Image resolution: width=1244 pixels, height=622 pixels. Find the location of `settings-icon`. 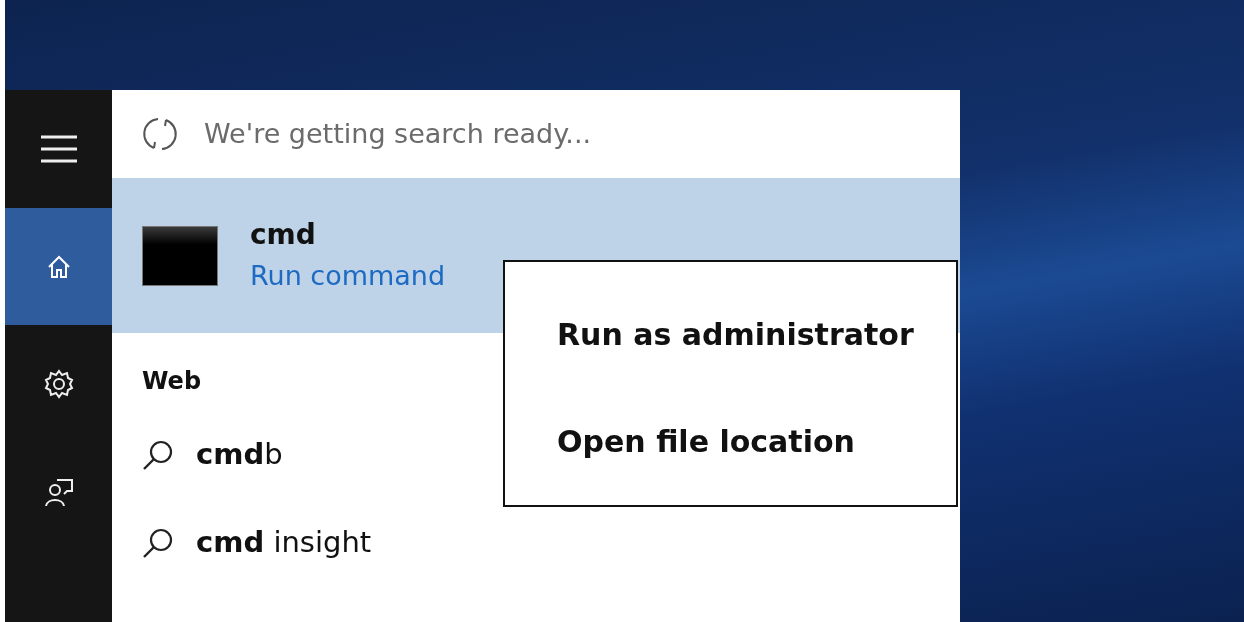

settings-icon is located at coordinates (58, 384).